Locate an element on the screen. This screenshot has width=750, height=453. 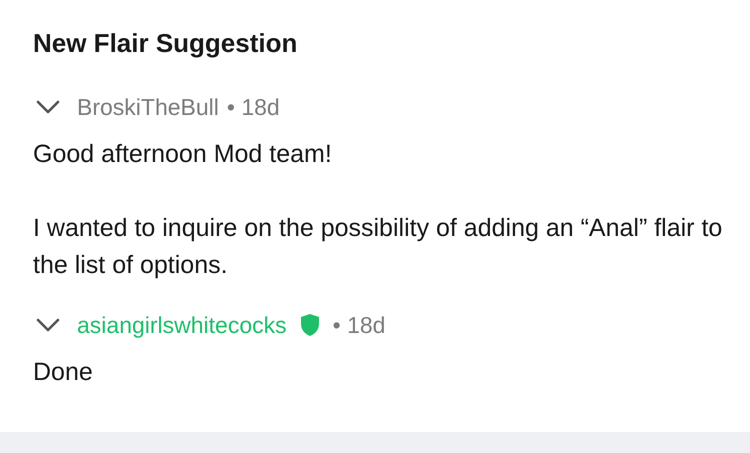
thread-title: New Flair Suggestion is located at coordinates (165, 43).